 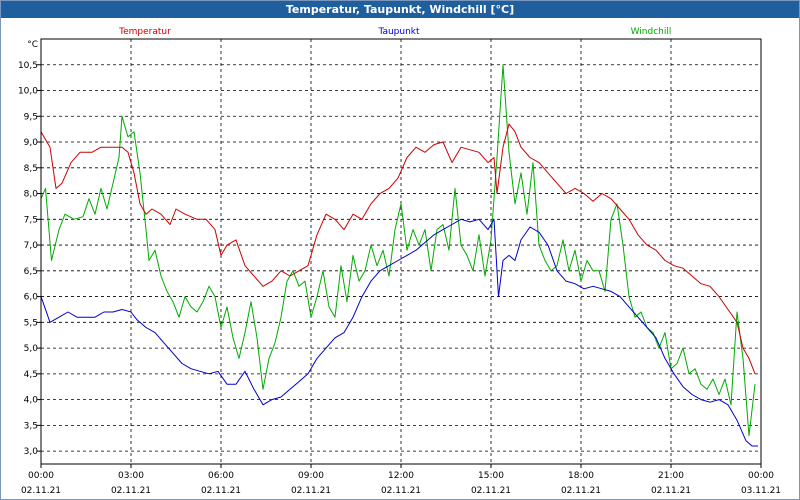 What do you see at coordinates (651, 32) in the screenshot?
I see `legend-windchill: Windchill` at bounding box center [651, 32].